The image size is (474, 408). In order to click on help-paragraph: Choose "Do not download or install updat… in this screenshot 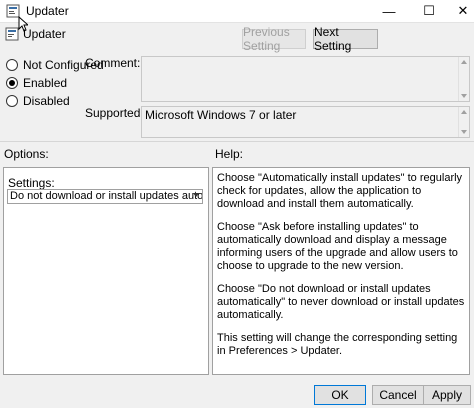, I will do `click(341, 302)`.